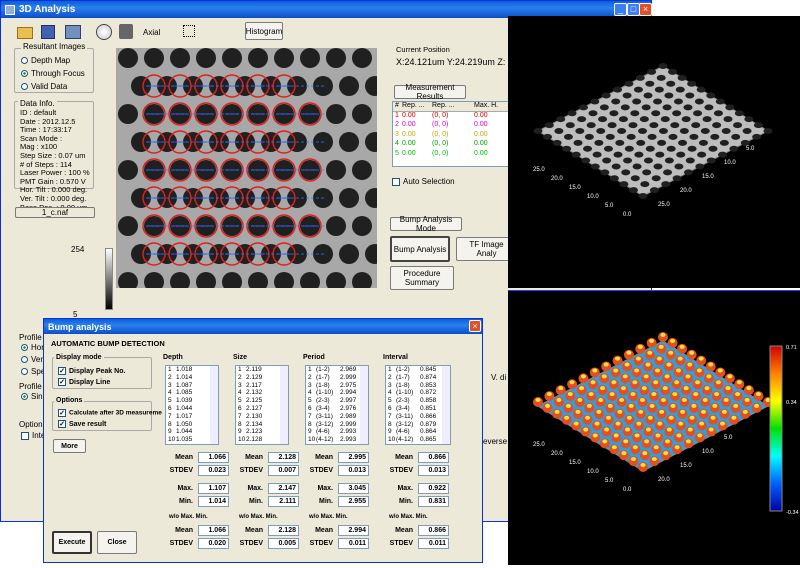 The height and width of the screenshot is (568, 800). I want to click on list-item: 5 (2-3) 0.858, so click(418, 401).